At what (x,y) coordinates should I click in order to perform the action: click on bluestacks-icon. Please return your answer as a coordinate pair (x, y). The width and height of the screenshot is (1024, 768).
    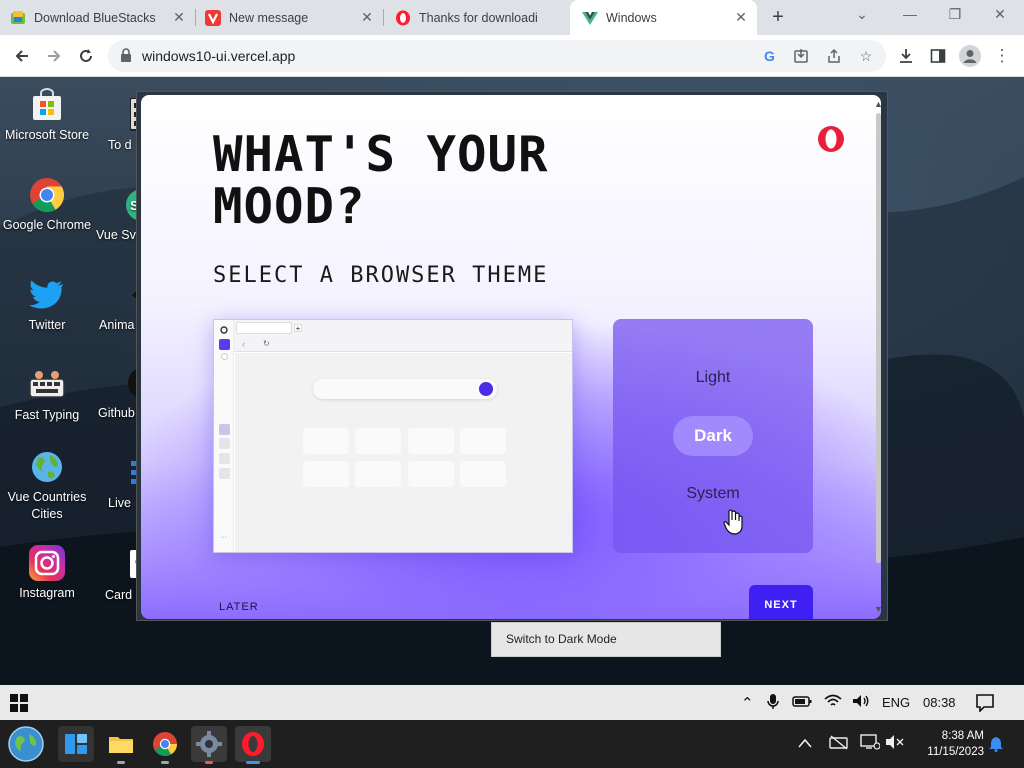
    Looking at the image, I should click on (18, 18).